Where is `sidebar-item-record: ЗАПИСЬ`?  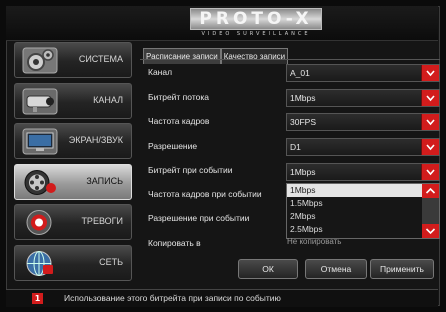 sidebar-item-record: ЗАПИСЬ is located at coordinates (73, 181).